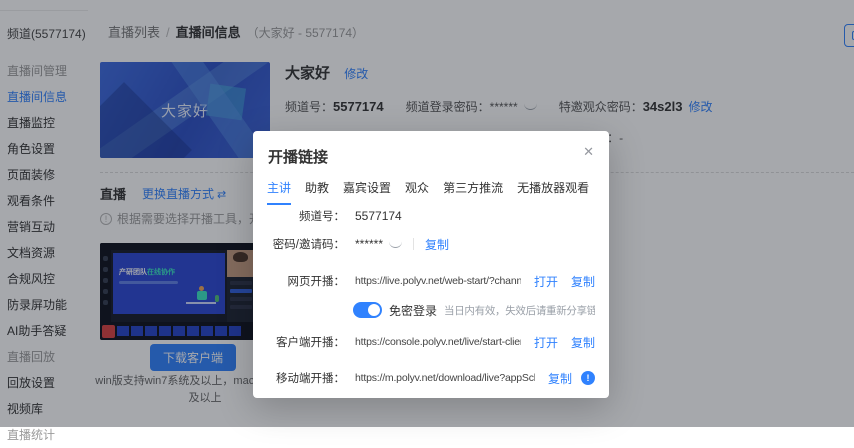  I want to click on password-label: 密码/邀请码：, so click(308, 245).